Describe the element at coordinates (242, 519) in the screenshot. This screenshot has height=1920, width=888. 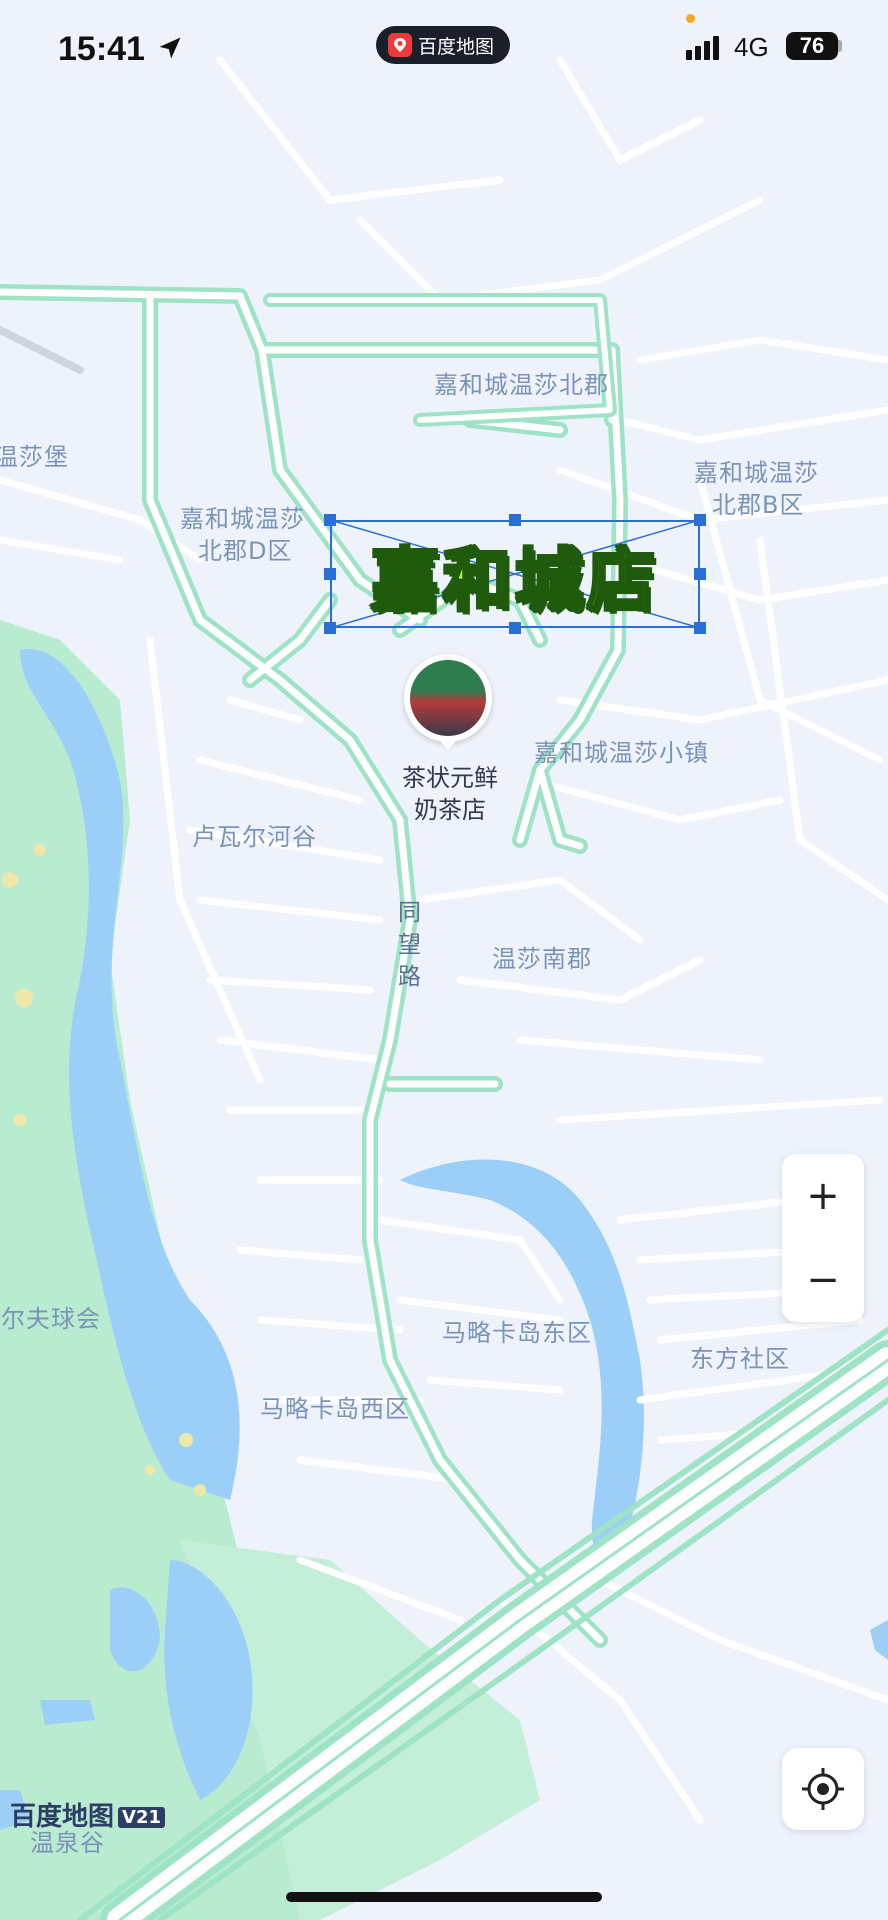
I see `label-beijun-d-1: 嘉和城温莎` at that location.